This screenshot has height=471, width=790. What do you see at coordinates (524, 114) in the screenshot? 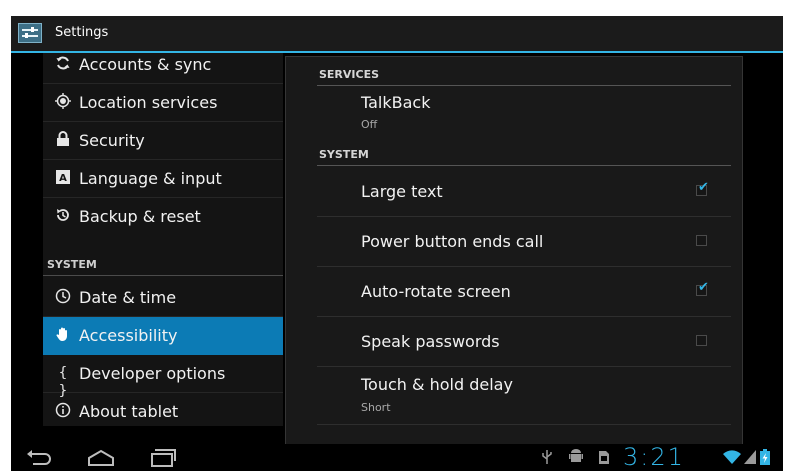
I see `talkback-row: TalkBack Off` at bounding box center [524, 114].